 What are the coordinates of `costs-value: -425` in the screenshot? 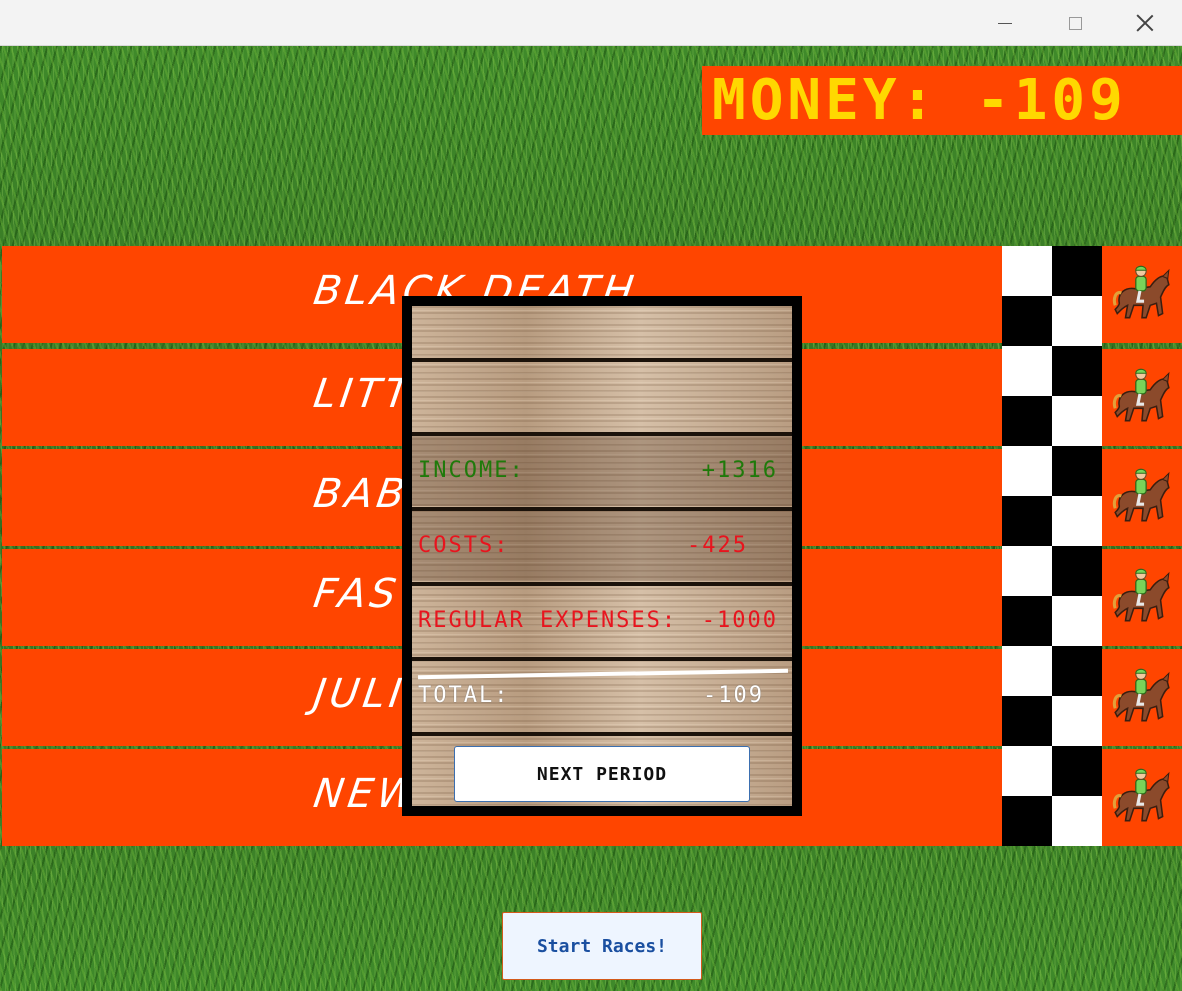 It's located at (717, 545).